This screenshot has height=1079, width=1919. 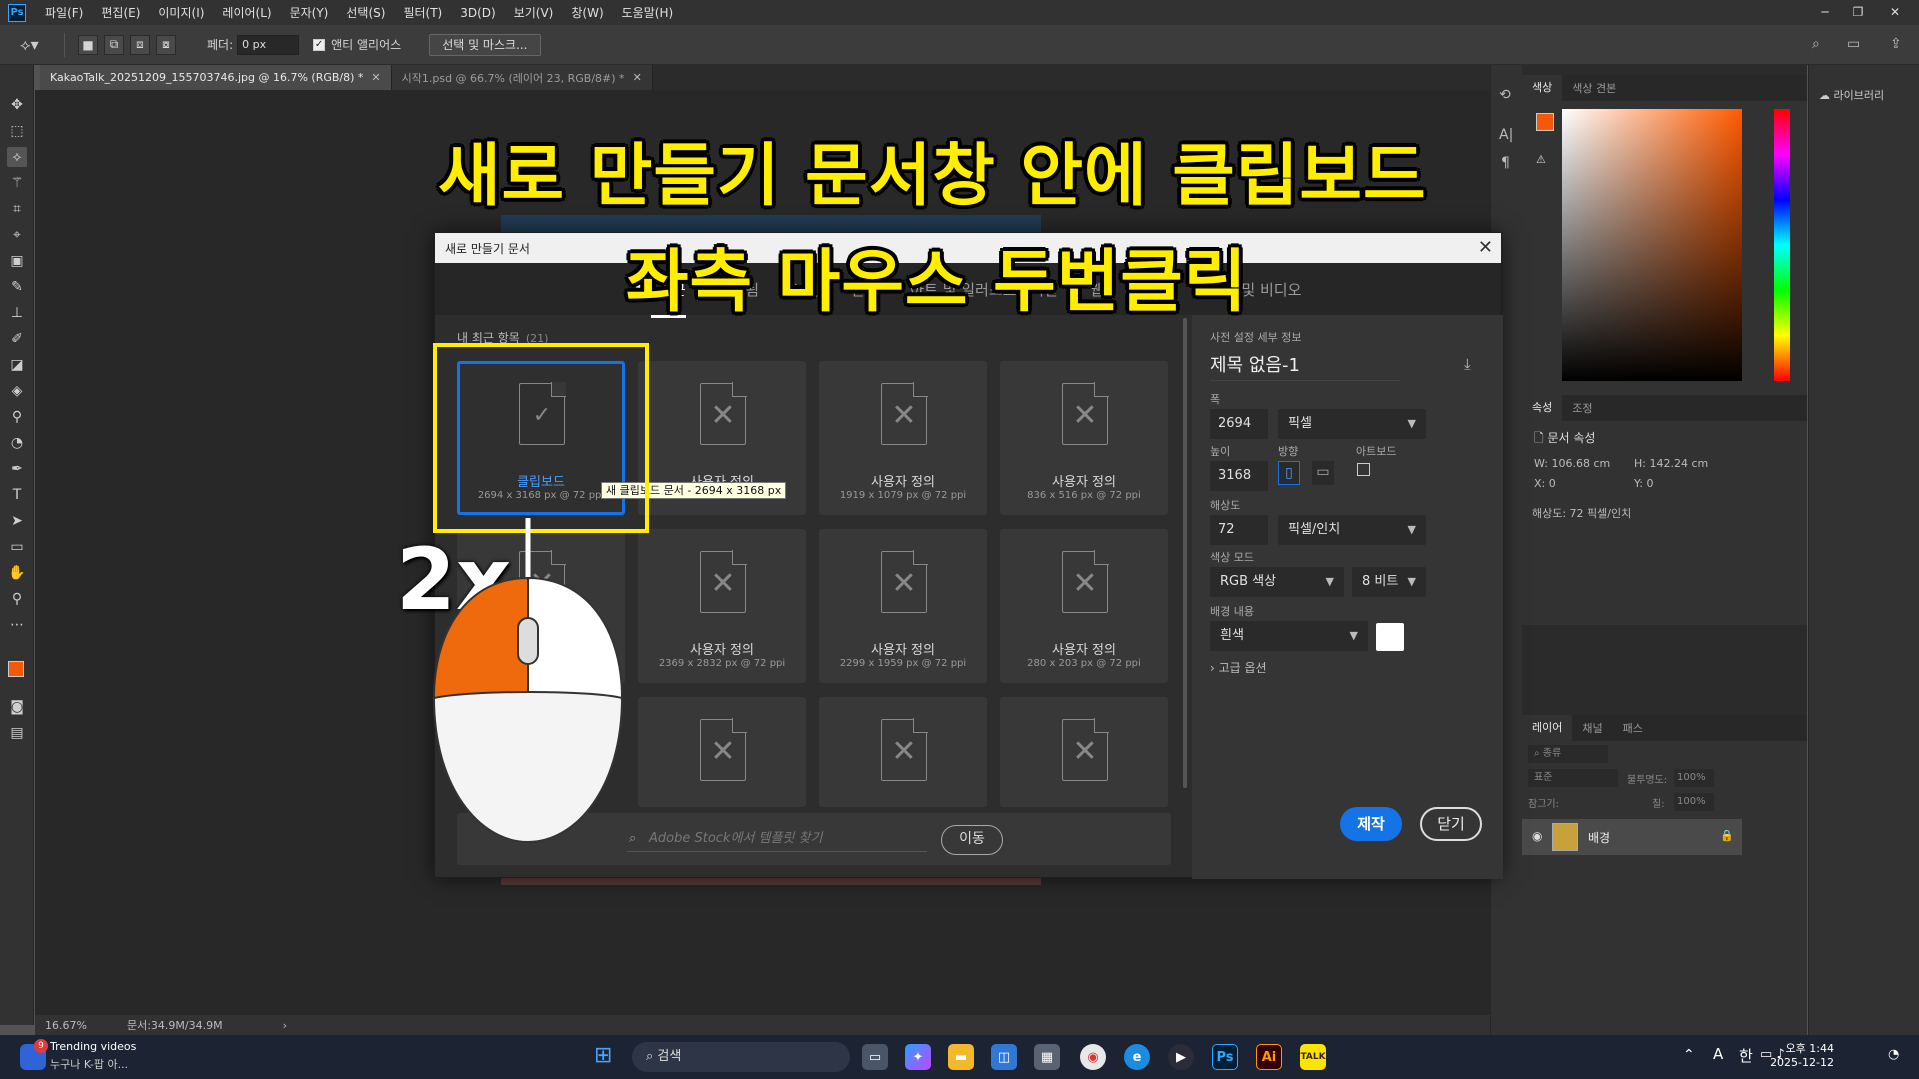 I want to click on width-unit-select: 픽셀 ▼, so click(x=1352, y=424).